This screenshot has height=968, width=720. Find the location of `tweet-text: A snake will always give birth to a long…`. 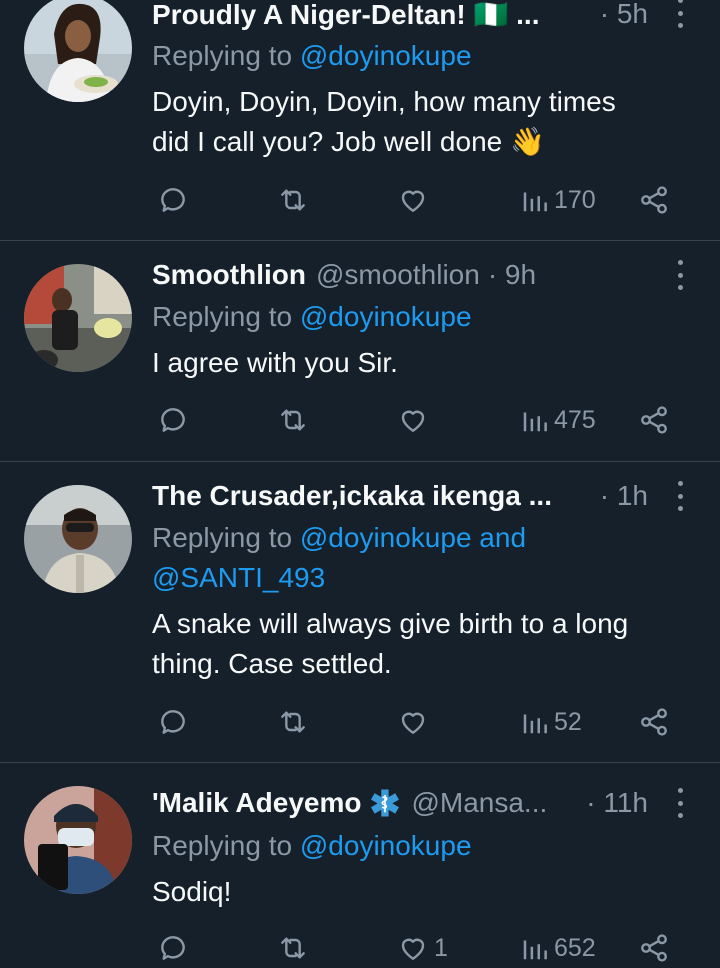

tweet-text: A snake will always give birth to a long… is located at coordinates (390, 643).